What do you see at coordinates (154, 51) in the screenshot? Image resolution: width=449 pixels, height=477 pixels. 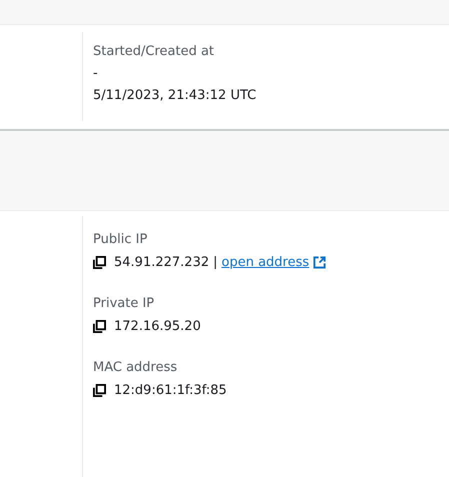 I see `field-label: Started/Created at` at bounding box center [154, 51].